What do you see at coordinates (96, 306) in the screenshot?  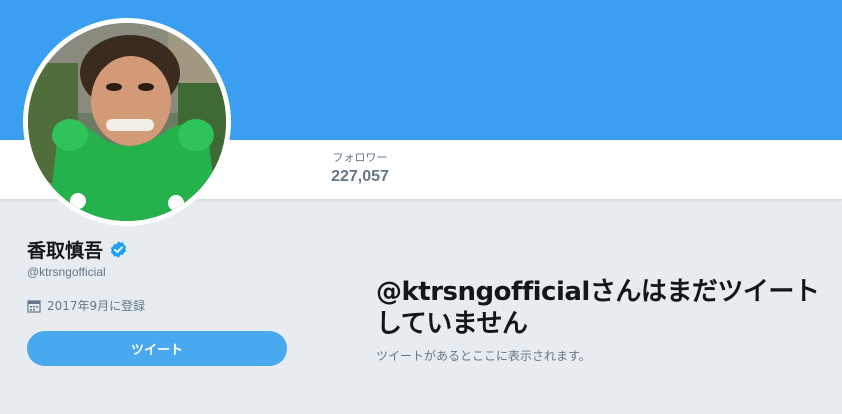 I see `join-date-text: 2017年9月に登録` at bounding box center [96, 306].